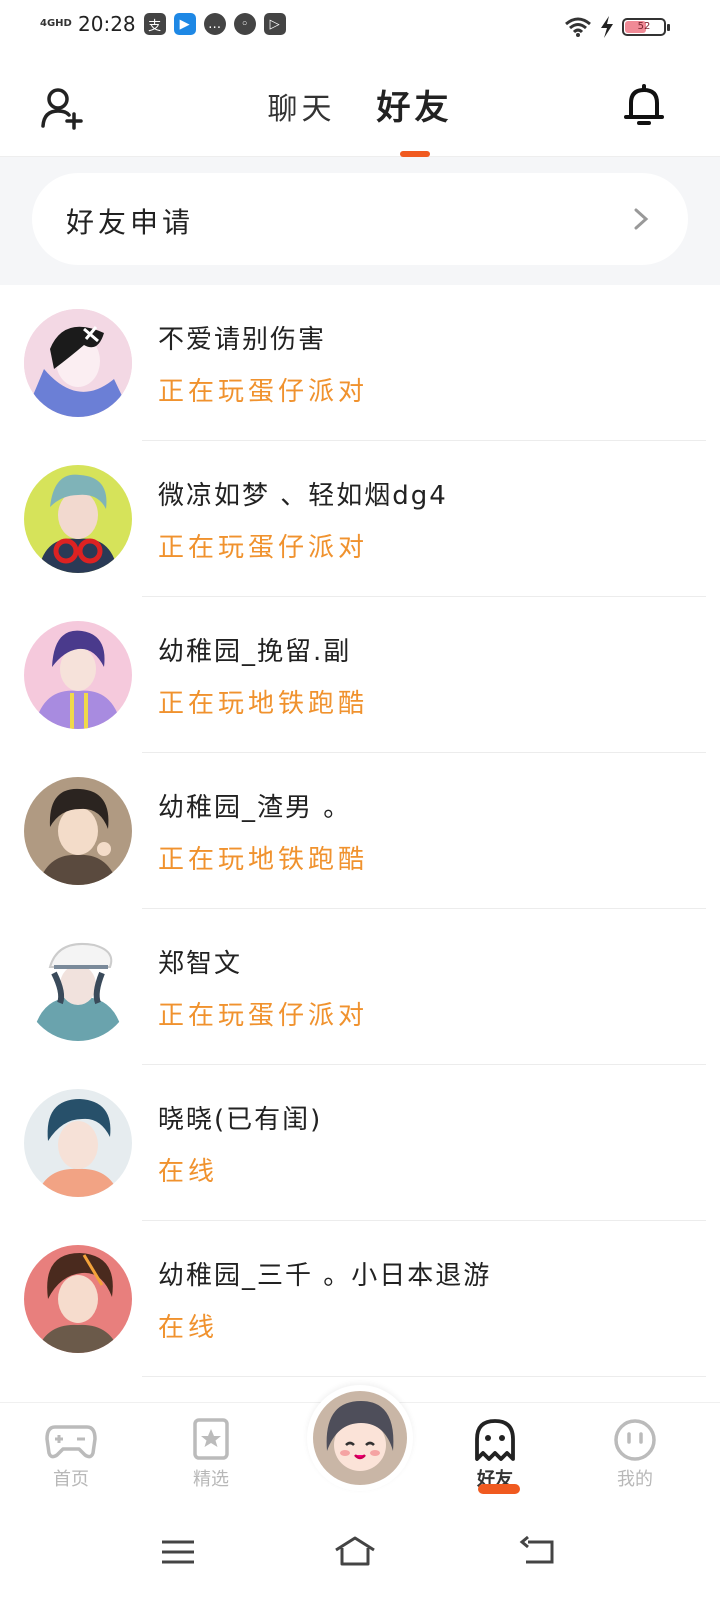 This screenshot has width=720, height=1600. What do you see at coordinates (495, 1440) in the screenshot?
I see `ghost-icon` at bounding box center [495, 1440].